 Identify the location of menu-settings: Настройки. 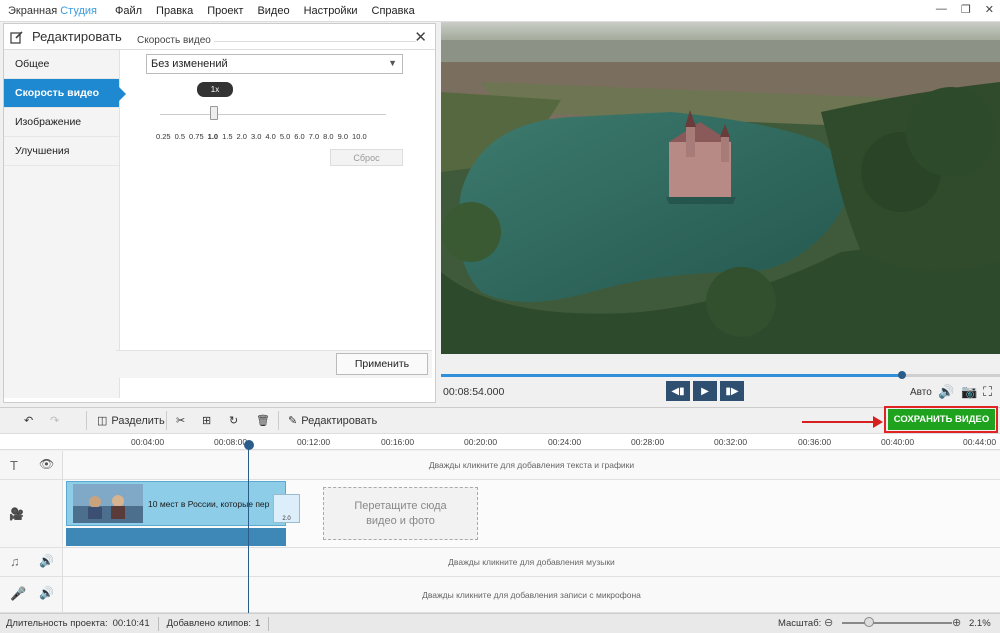
(331, 11).